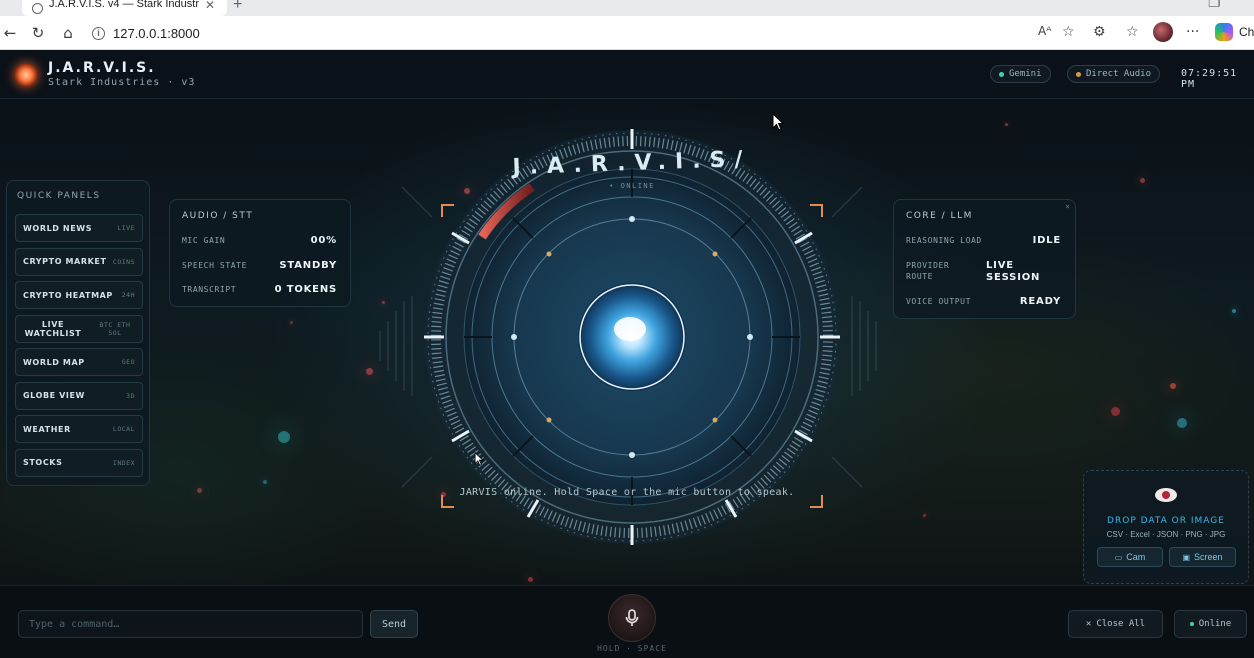  What do you see at coordinates (944, 240) in the screenshot?
I see `reasoning-load-label: REASONING LOAD` at bounding box center [944, 240].